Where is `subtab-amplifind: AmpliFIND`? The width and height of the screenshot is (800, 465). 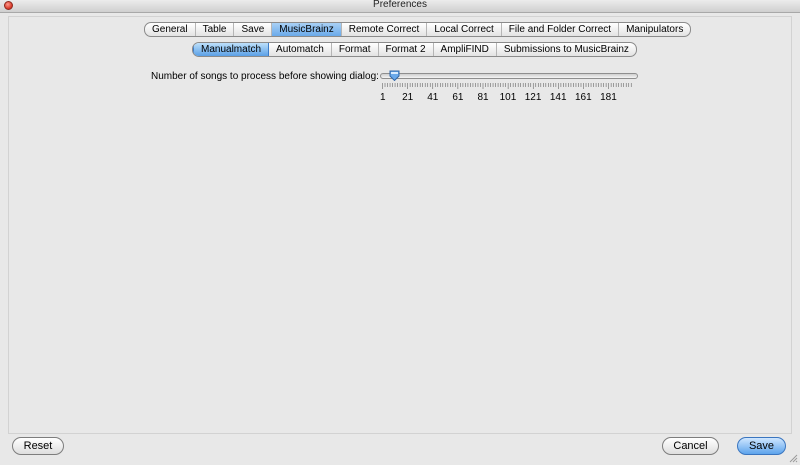
subtab-amplifind: AmpliFIND is located at coordinates (465, 49).